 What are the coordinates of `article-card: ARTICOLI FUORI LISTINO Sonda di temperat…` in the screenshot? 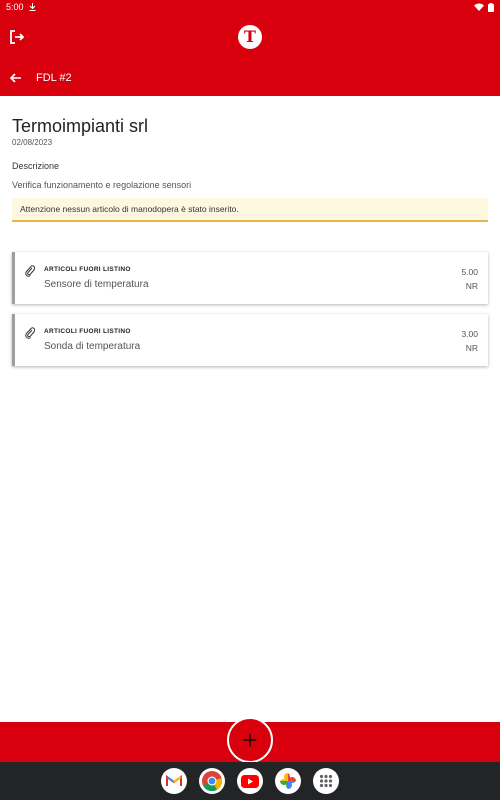 It's located at (250, 340).